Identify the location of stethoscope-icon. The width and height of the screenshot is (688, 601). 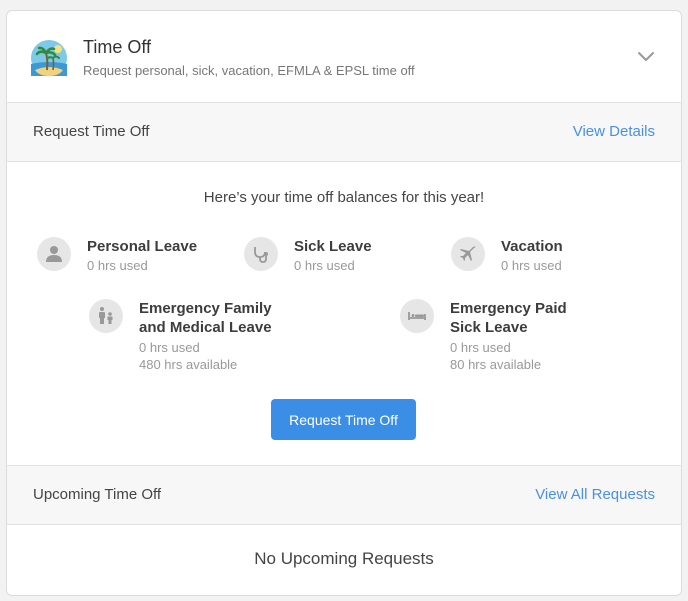
(261, 254).